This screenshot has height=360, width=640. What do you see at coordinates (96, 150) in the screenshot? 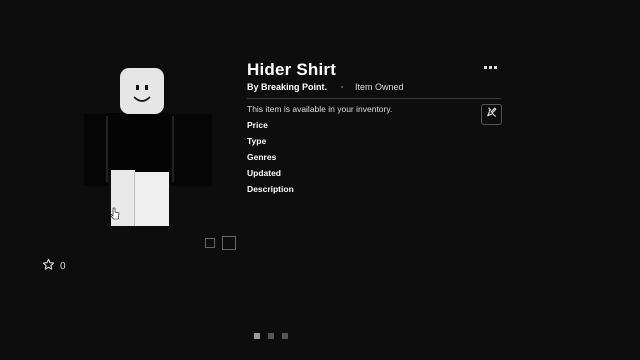
I see `avatar-left-arm` at bounding box center [96, 150].